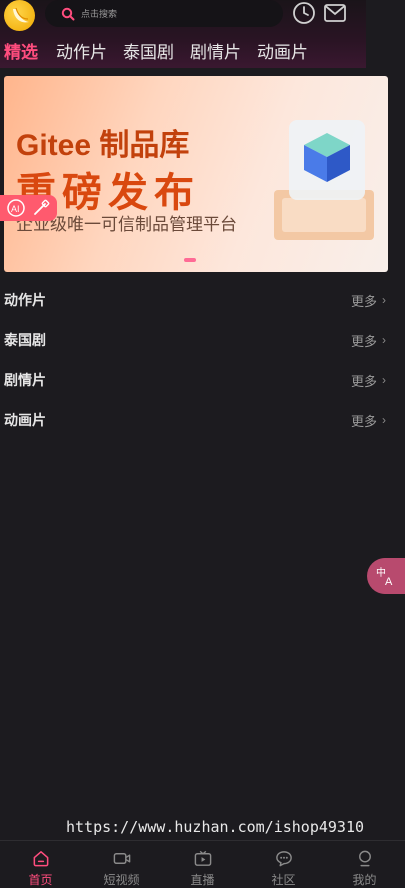 Image resolution: width=405 pixels, height=888 pixels. Describe the element at coordinates (202, 858) in the screenshot. I see `tv-play-icon` at that location.